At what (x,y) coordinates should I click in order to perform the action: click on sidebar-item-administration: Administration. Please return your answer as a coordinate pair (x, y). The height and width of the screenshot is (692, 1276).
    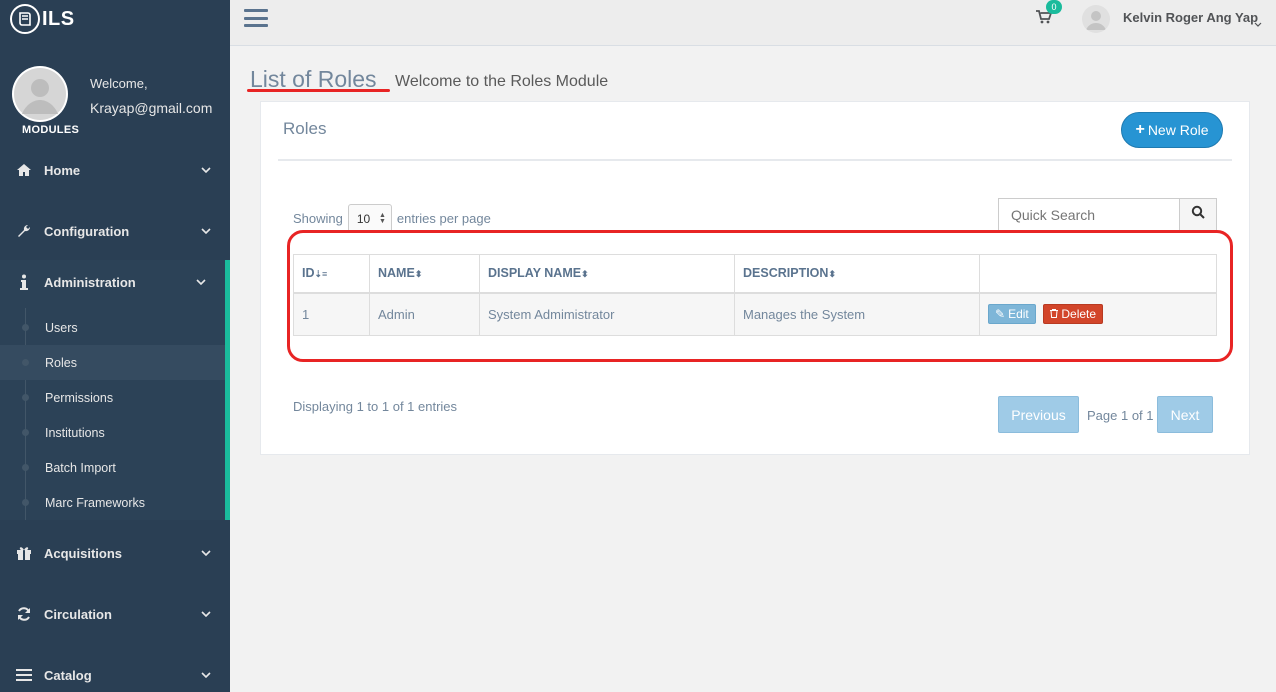
    Looking at the image, I should click on (115, 282).